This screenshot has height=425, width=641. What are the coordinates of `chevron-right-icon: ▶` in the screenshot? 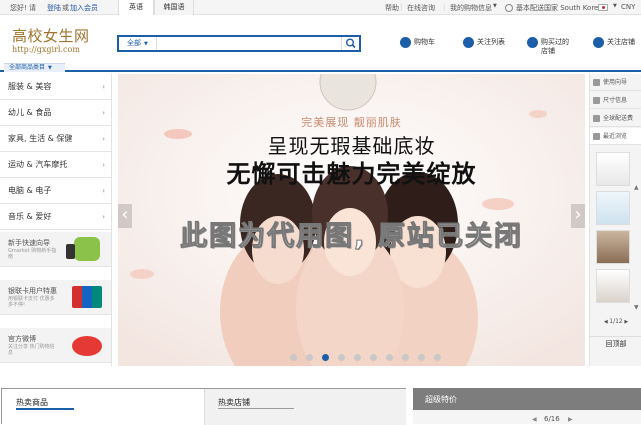 It's located at (625, 322).